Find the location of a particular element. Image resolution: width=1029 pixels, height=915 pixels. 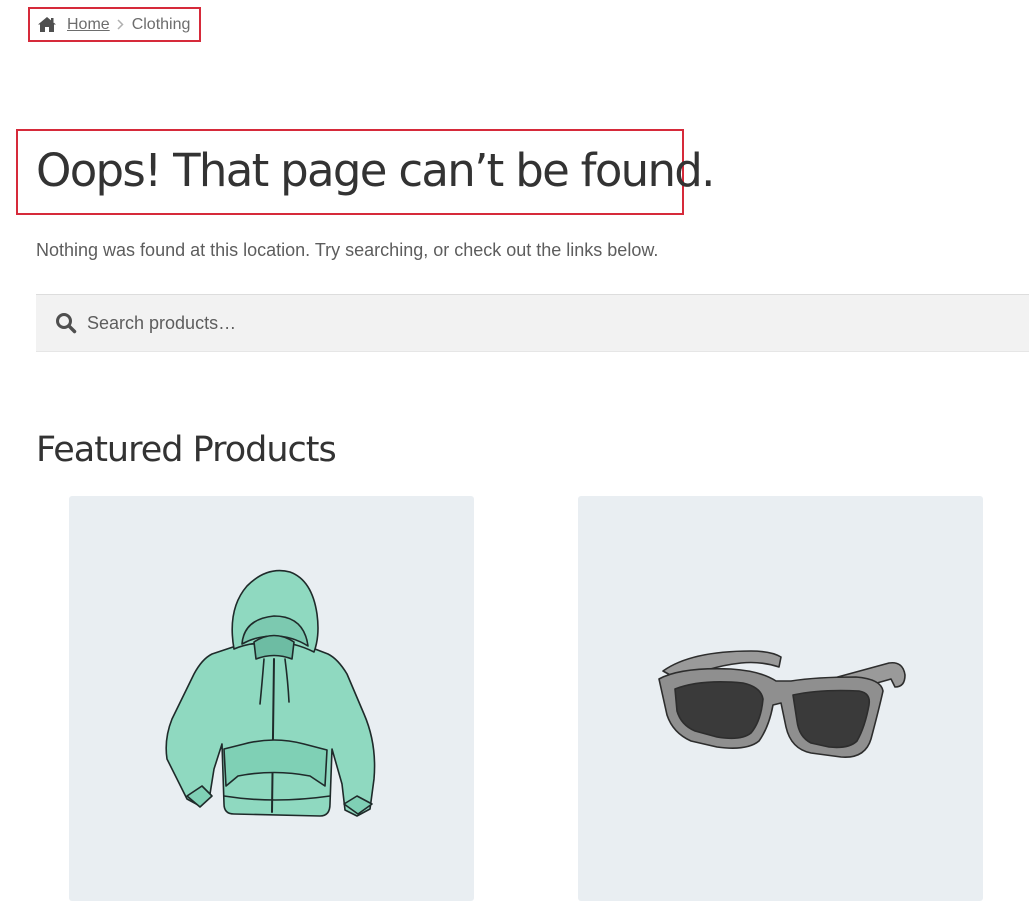

breadcrumb-home-link: Home is located at coordinates (88, 25).